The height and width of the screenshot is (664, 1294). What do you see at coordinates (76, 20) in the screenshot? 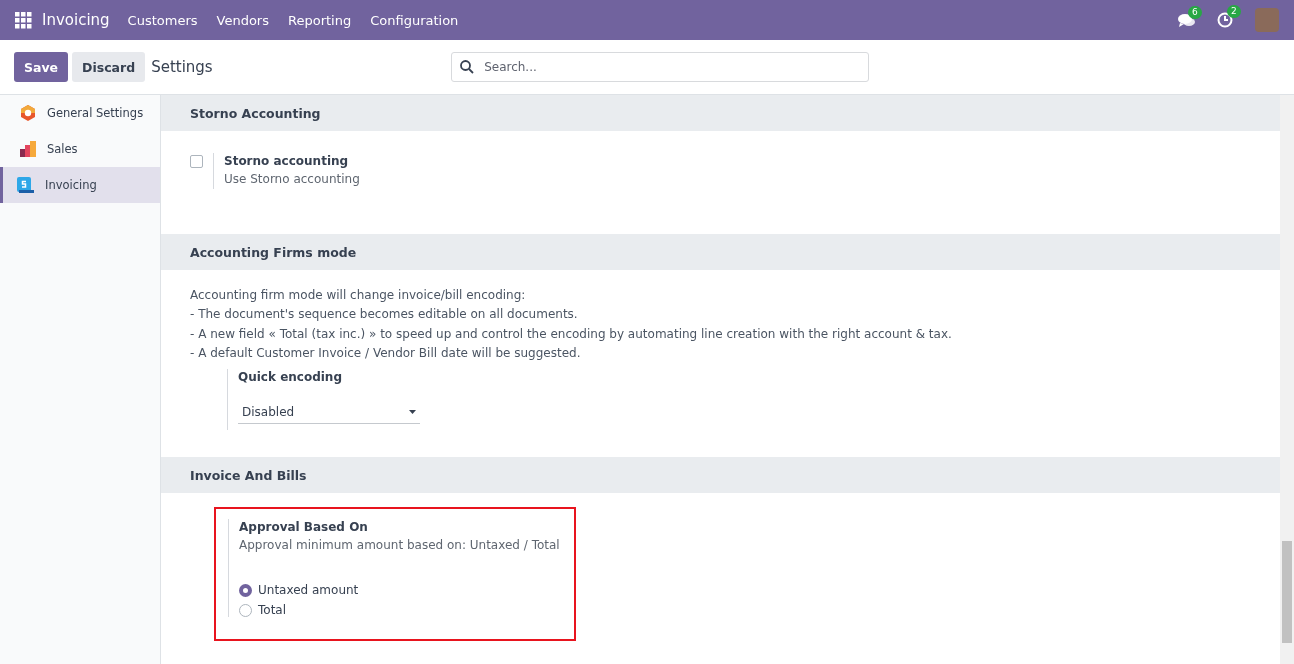
I see `app-name: Invoicing` at bounding box center [76, 20].